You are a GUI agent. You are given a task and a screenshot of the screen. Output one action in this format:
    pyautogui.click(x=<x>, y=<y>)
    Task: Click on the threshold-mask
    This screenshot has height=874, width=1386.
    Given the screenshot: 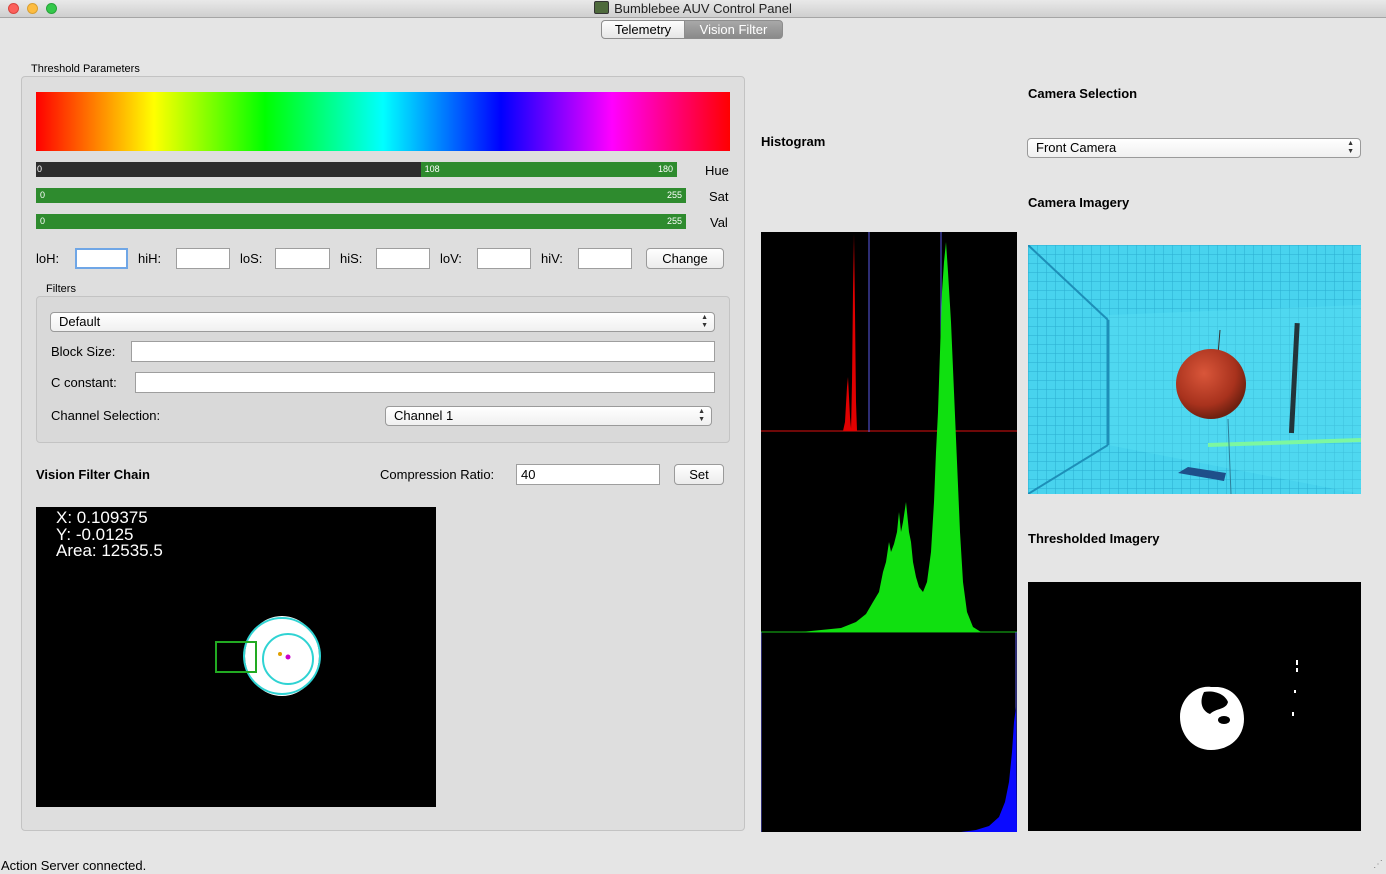 What is the action you would take?
    pyautogui.click(x=1239, y=705)
    